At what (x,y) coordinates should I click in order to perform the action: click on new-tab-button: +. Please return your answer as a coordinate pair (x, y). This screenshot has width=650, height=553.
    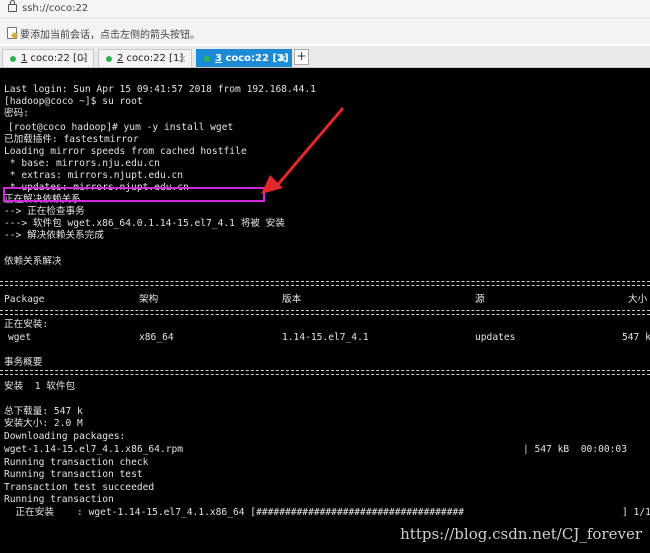
    Looking at the image, I should click on (301, 57).